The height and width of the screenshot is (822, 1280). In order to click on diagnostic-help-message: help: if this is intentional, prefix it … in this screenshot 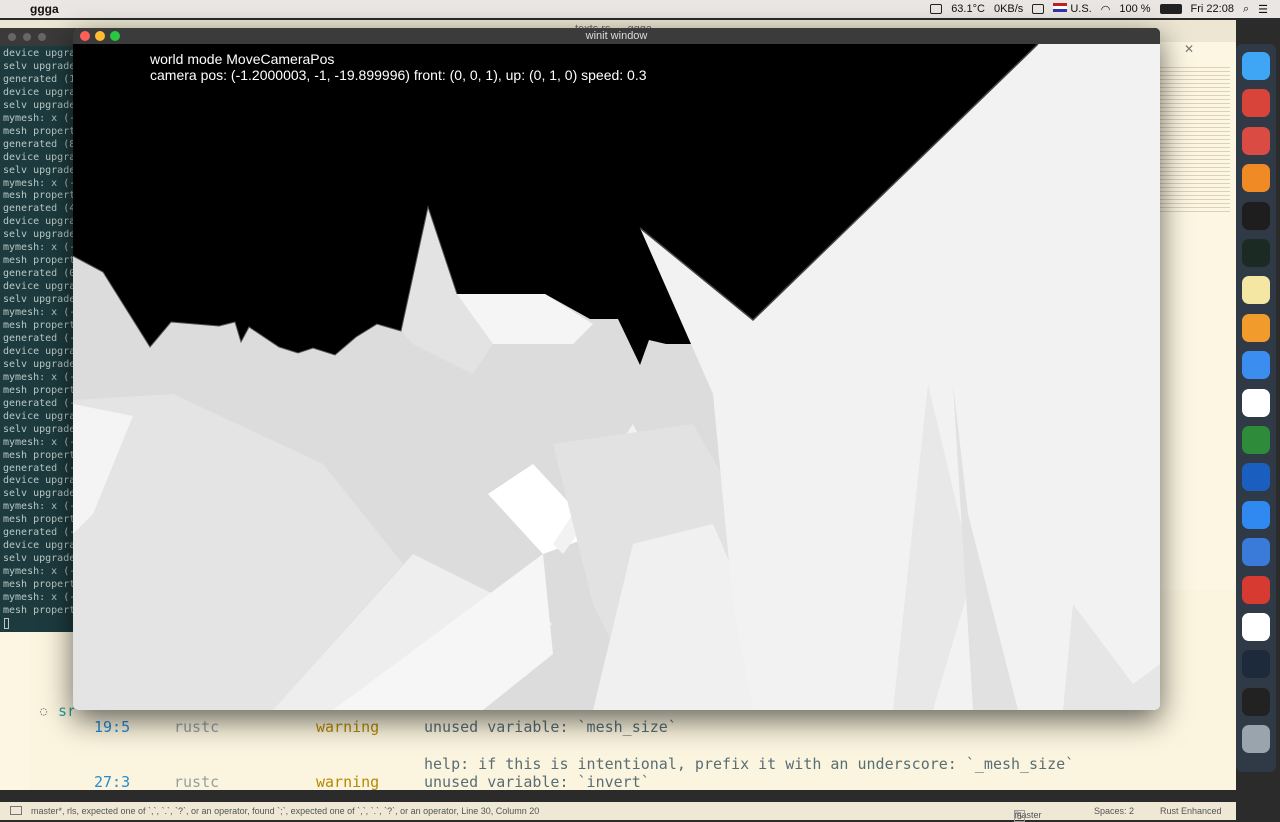, I will do `click(749, 764)`.